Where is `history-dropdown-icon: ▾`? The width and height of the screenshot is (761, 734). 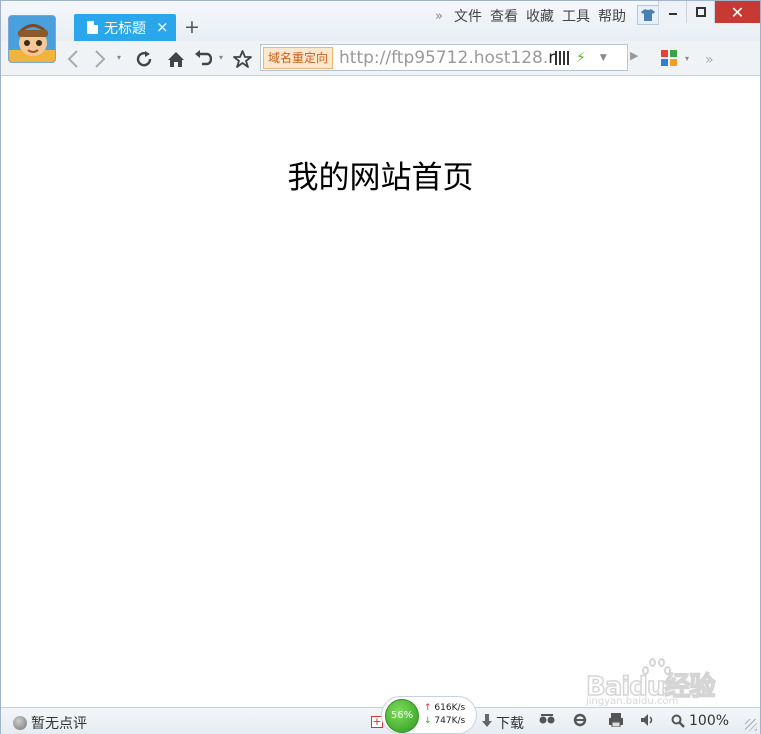
history-dropdown-icon: ▾ is located at coordinates (119, 57).